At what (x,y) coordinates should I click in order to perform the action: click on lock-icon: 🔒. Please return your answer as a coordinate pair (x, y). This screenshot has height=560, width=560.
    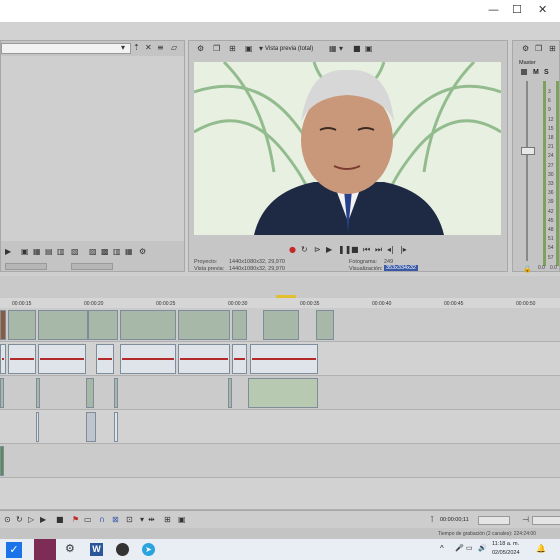
    Looking at the image, I should click on (527, 269).